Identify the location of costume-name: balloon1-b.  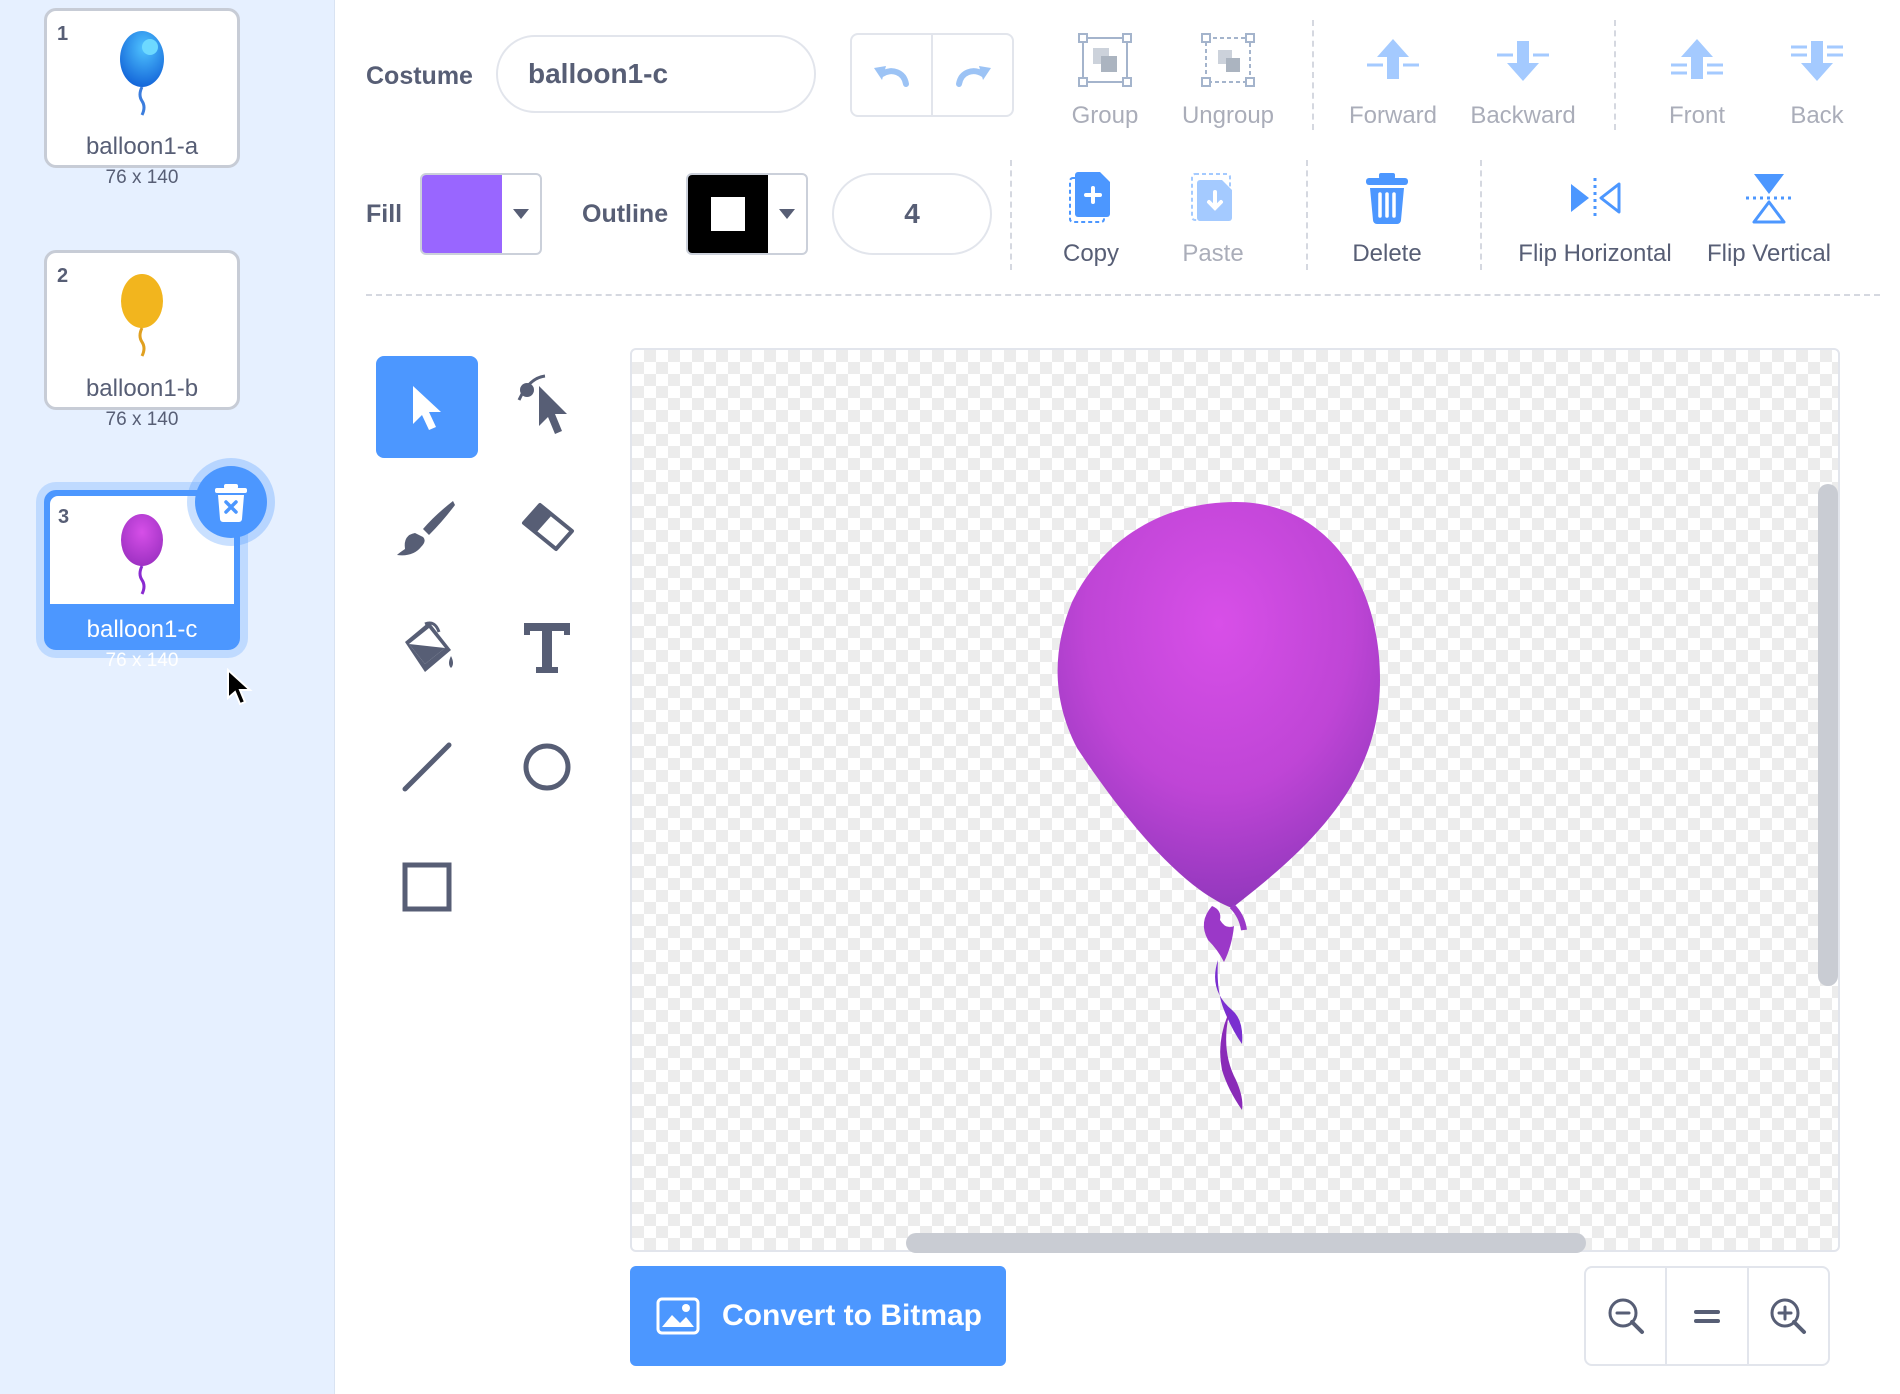
(142, 388).